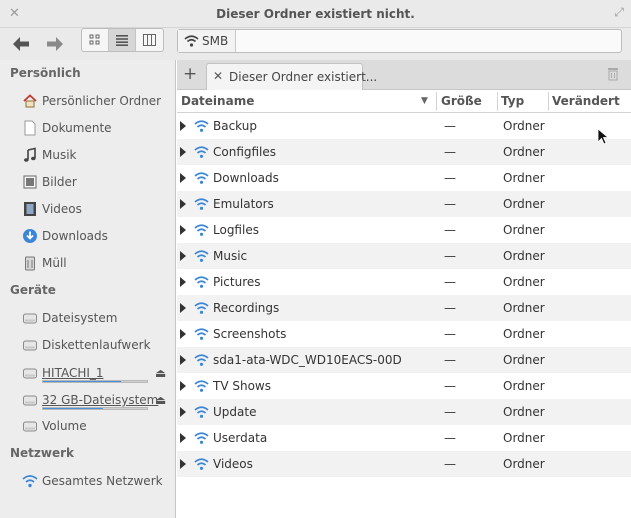  I want to click on arrow-left-icon, so click(21, 44).